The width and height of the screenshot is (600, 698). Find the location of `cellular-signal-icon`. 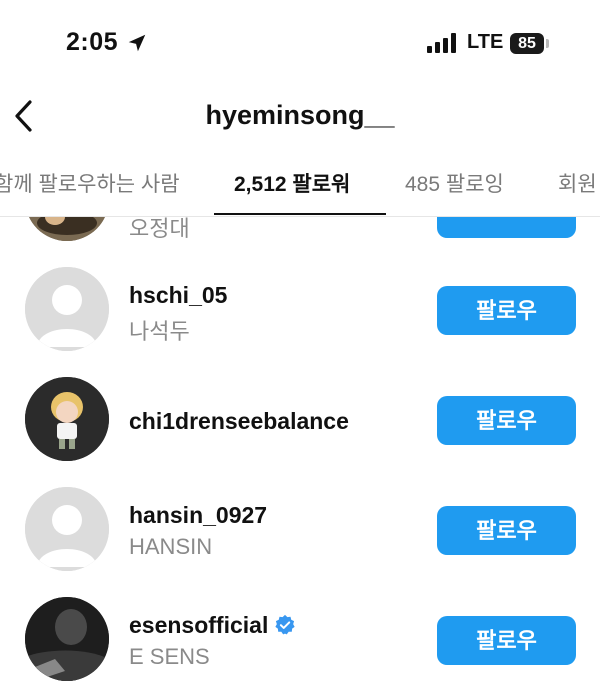

cellular-signal-icon is located at coordinates (441, 43).